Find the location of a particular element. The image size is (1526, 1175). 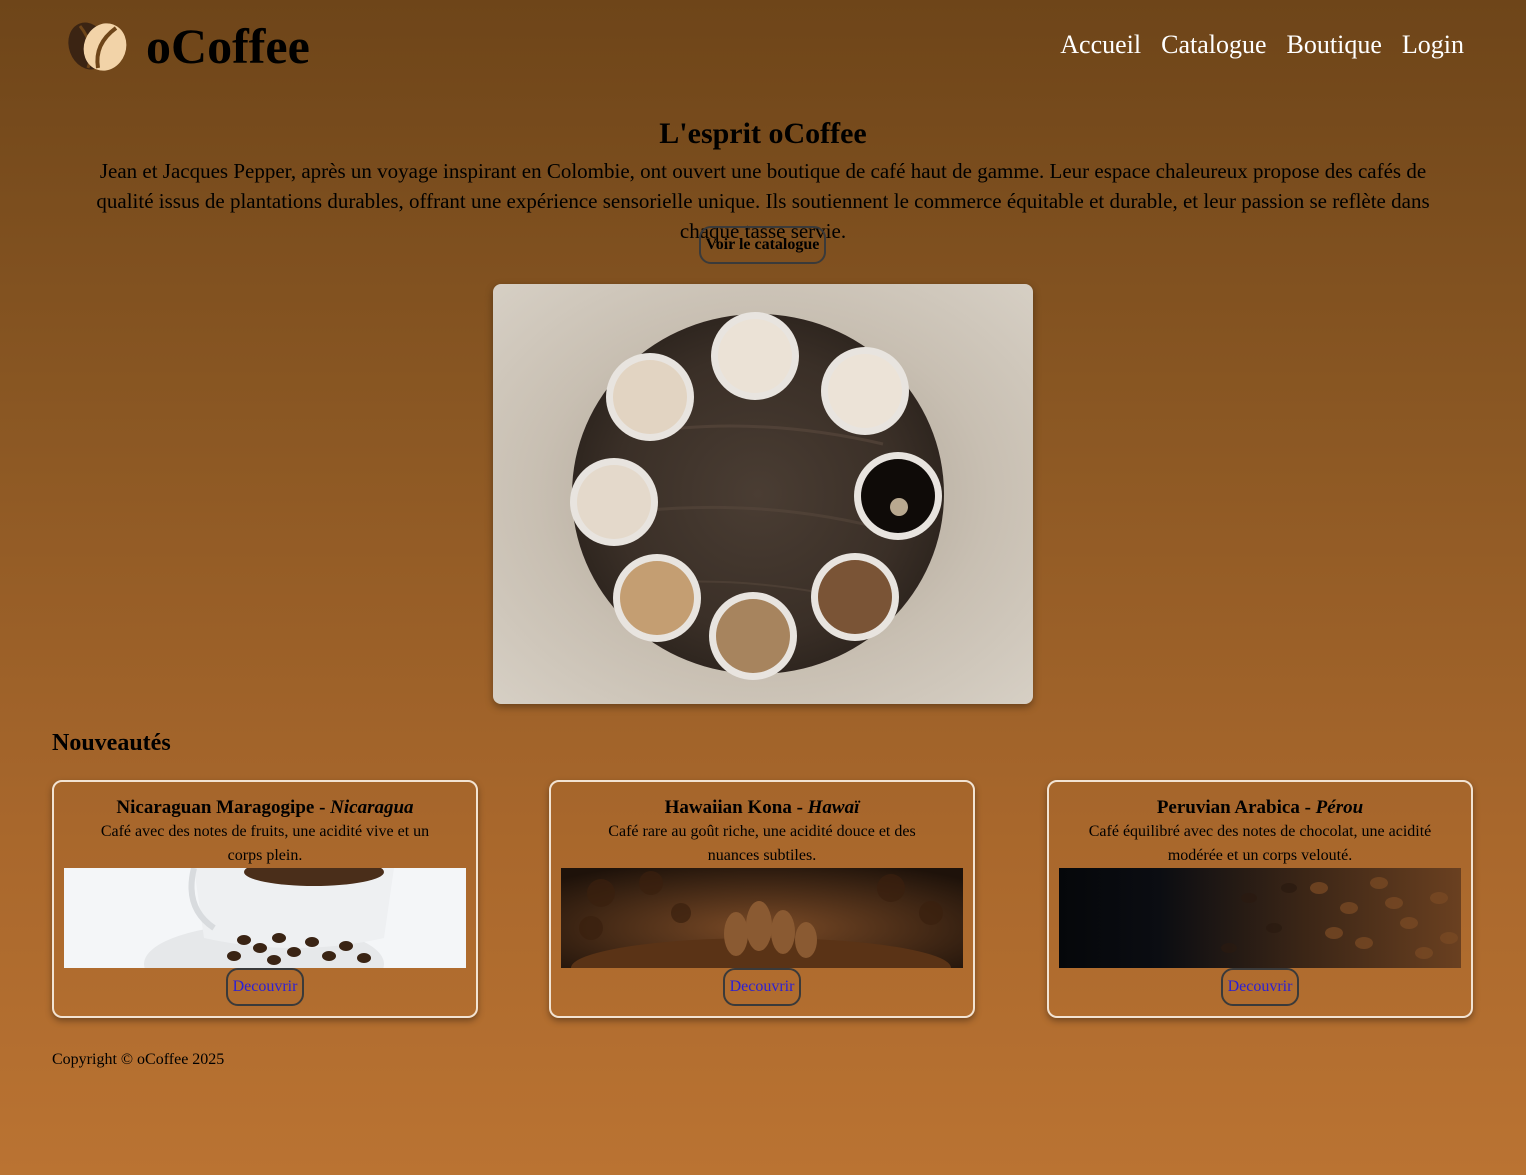

product-name: Peruvian Arabica is located at coordinates (1228, 807).